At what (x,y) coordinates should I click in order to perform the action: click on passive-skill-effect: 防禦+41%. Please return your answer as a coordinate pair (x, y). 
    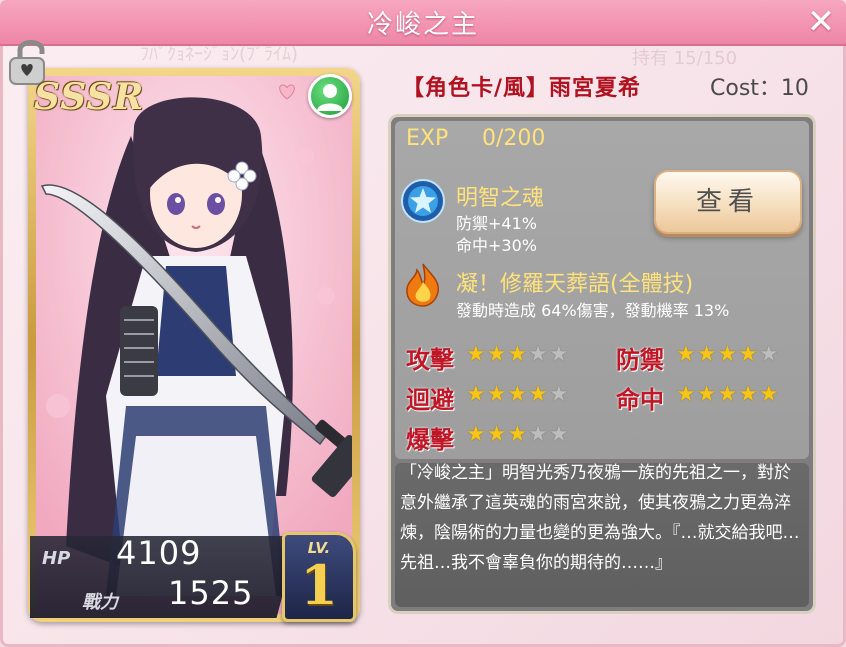
    Looking at the image, I should click on (496, 223).